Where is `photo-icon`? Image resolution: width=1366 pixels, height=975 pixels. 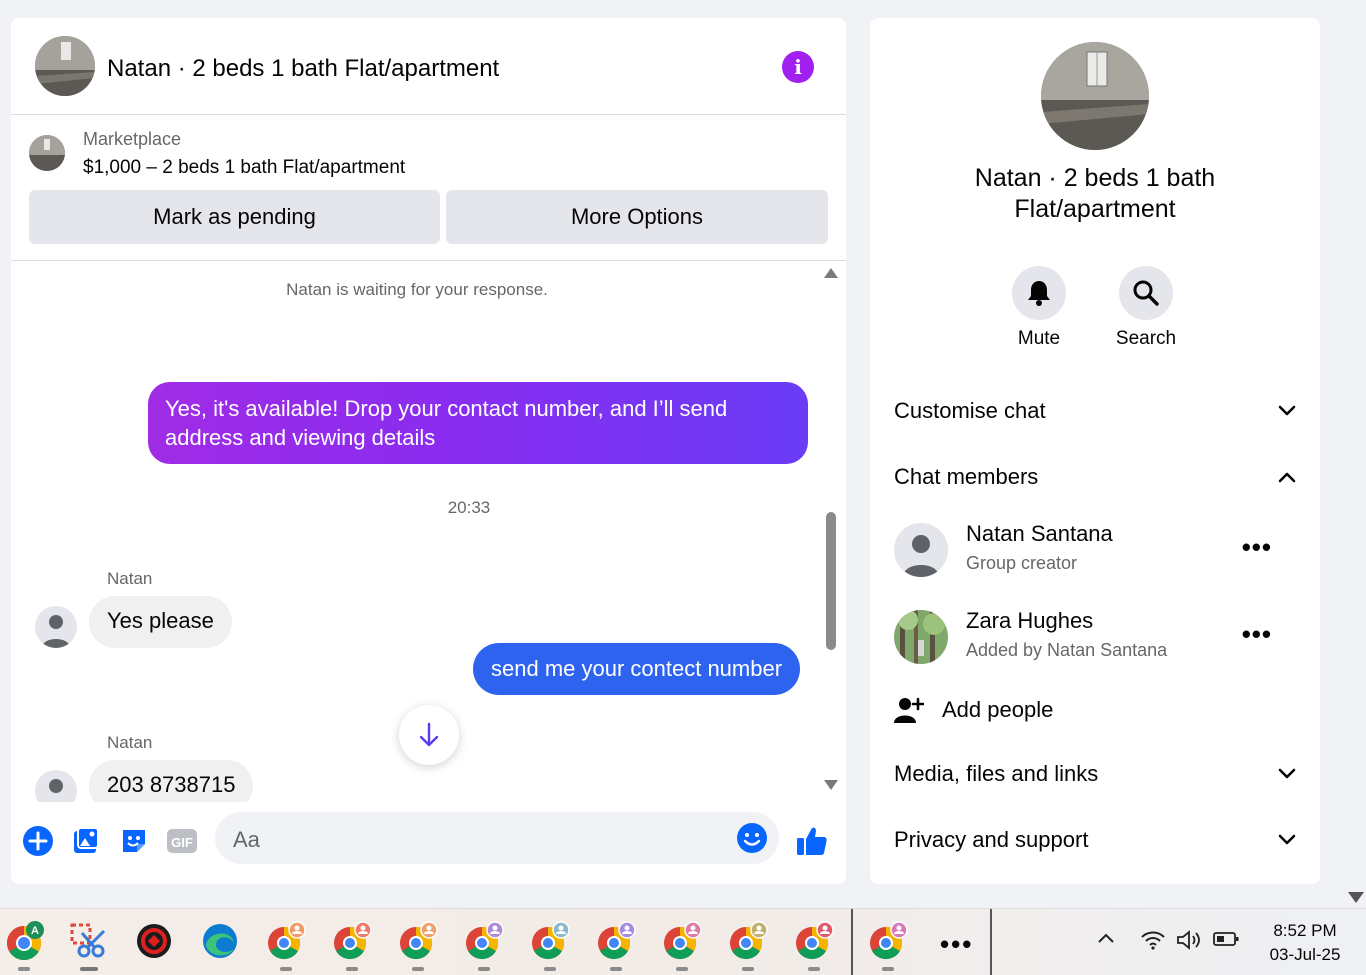
photo-icon is located at coordinates (86, 841).